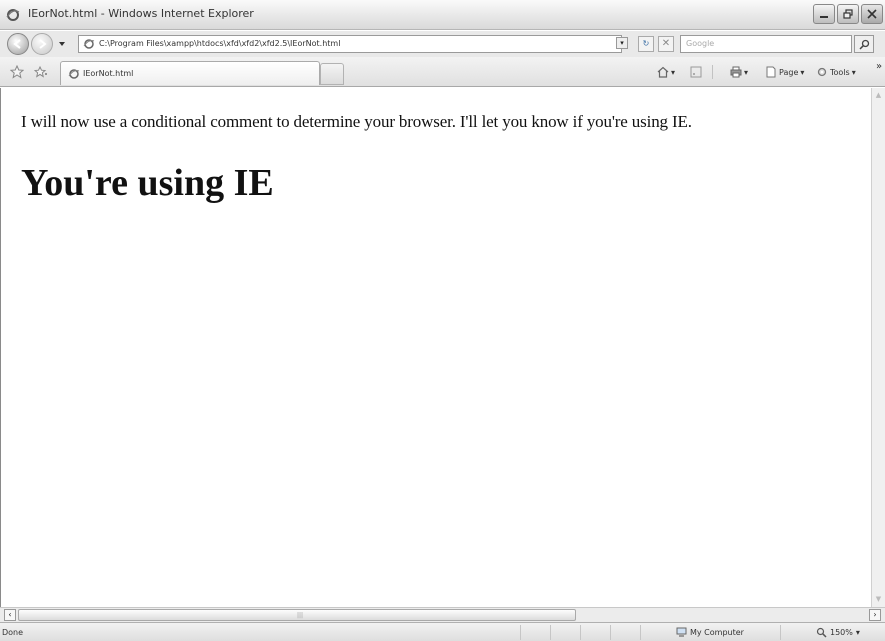 The image size is (885, 641). I want to click on status-panes, so click(595, 632).